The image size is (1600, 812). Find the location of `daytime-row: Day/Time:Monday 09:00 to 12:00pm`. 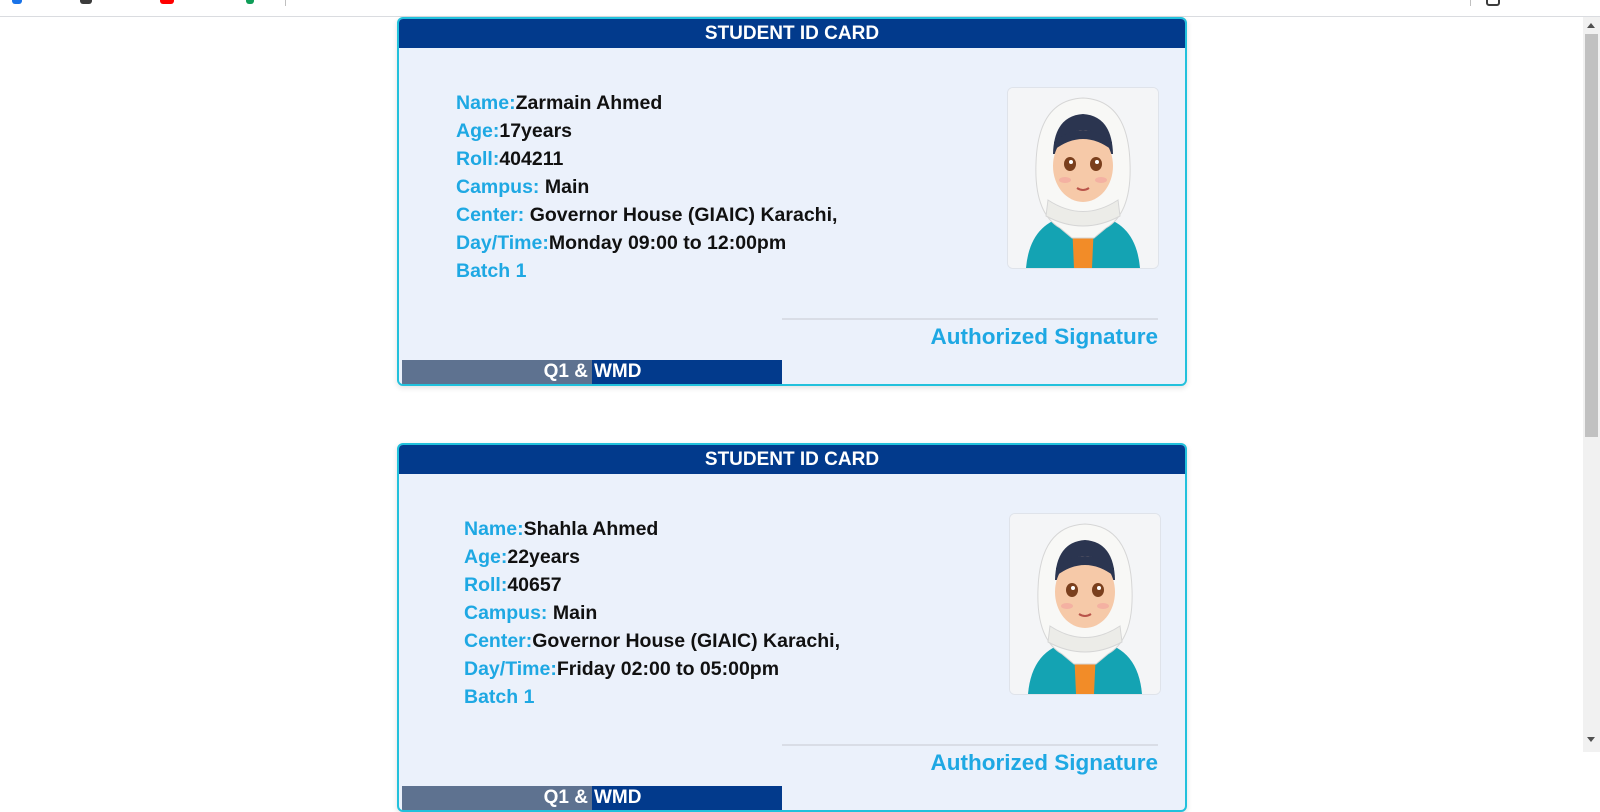

daytime-row: Day/Time:Monday 09:00 to 12:00pm is located at coordinates (646, 243).